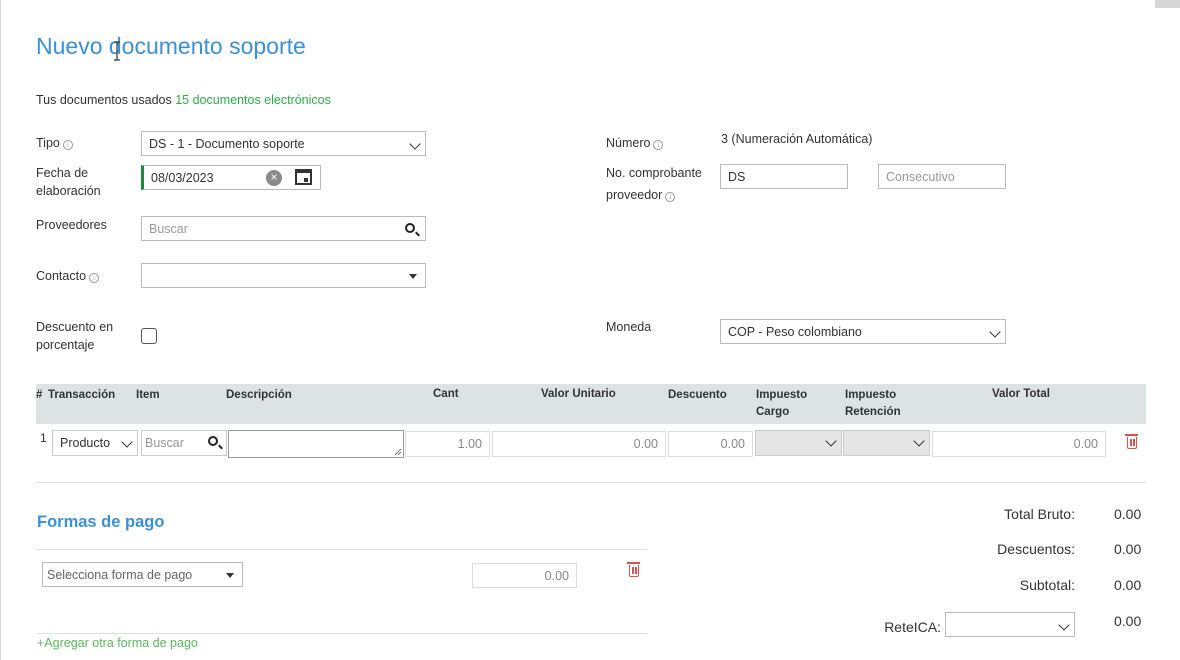  What do you see at coordinates (782, 395) in the screenshot?
I see `col-impuesto-cargo-line1: Impuesto` at bounding box center [782, 395].